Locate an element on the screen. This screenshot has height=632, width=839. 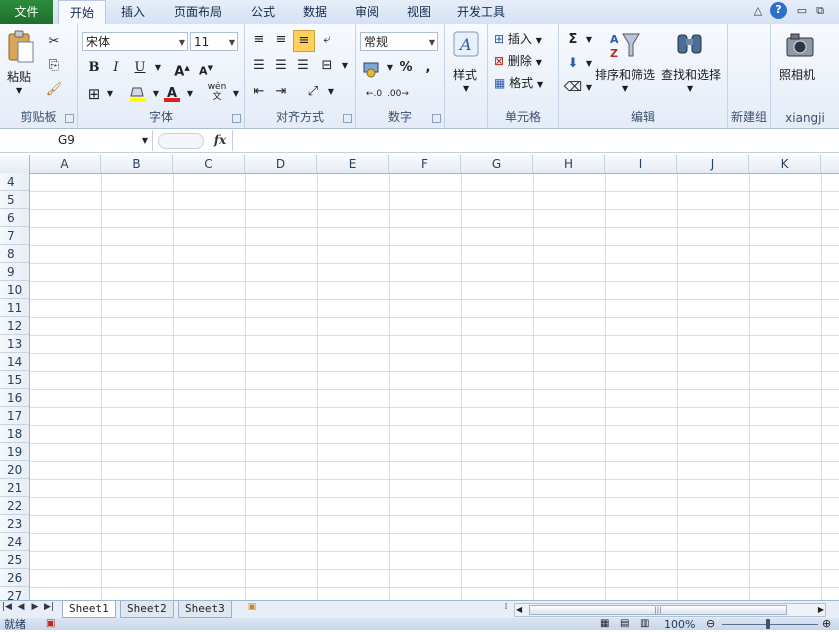
align-middle-icon: ≡ is located at coordinates (281, 40).